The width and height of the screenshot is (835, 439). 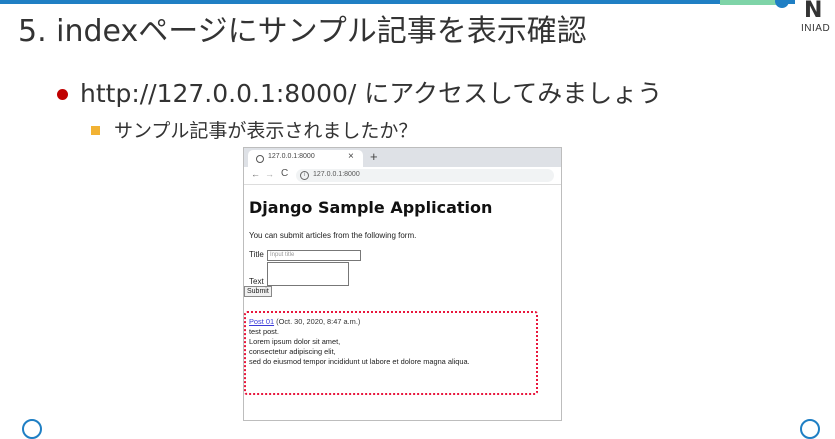 I want to click on post-date: (Oct. 30, 2020, 8:47 a.m.), so click(x=317, y=321).